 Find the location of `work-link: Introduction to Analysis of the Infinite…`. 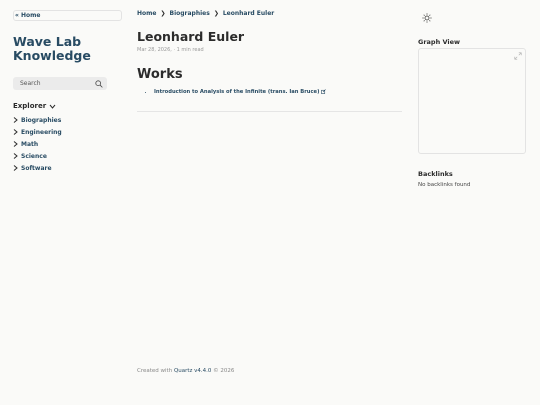

work-link: Introduction to Analysis of the Infinite… is located at coordinates (236, 92).